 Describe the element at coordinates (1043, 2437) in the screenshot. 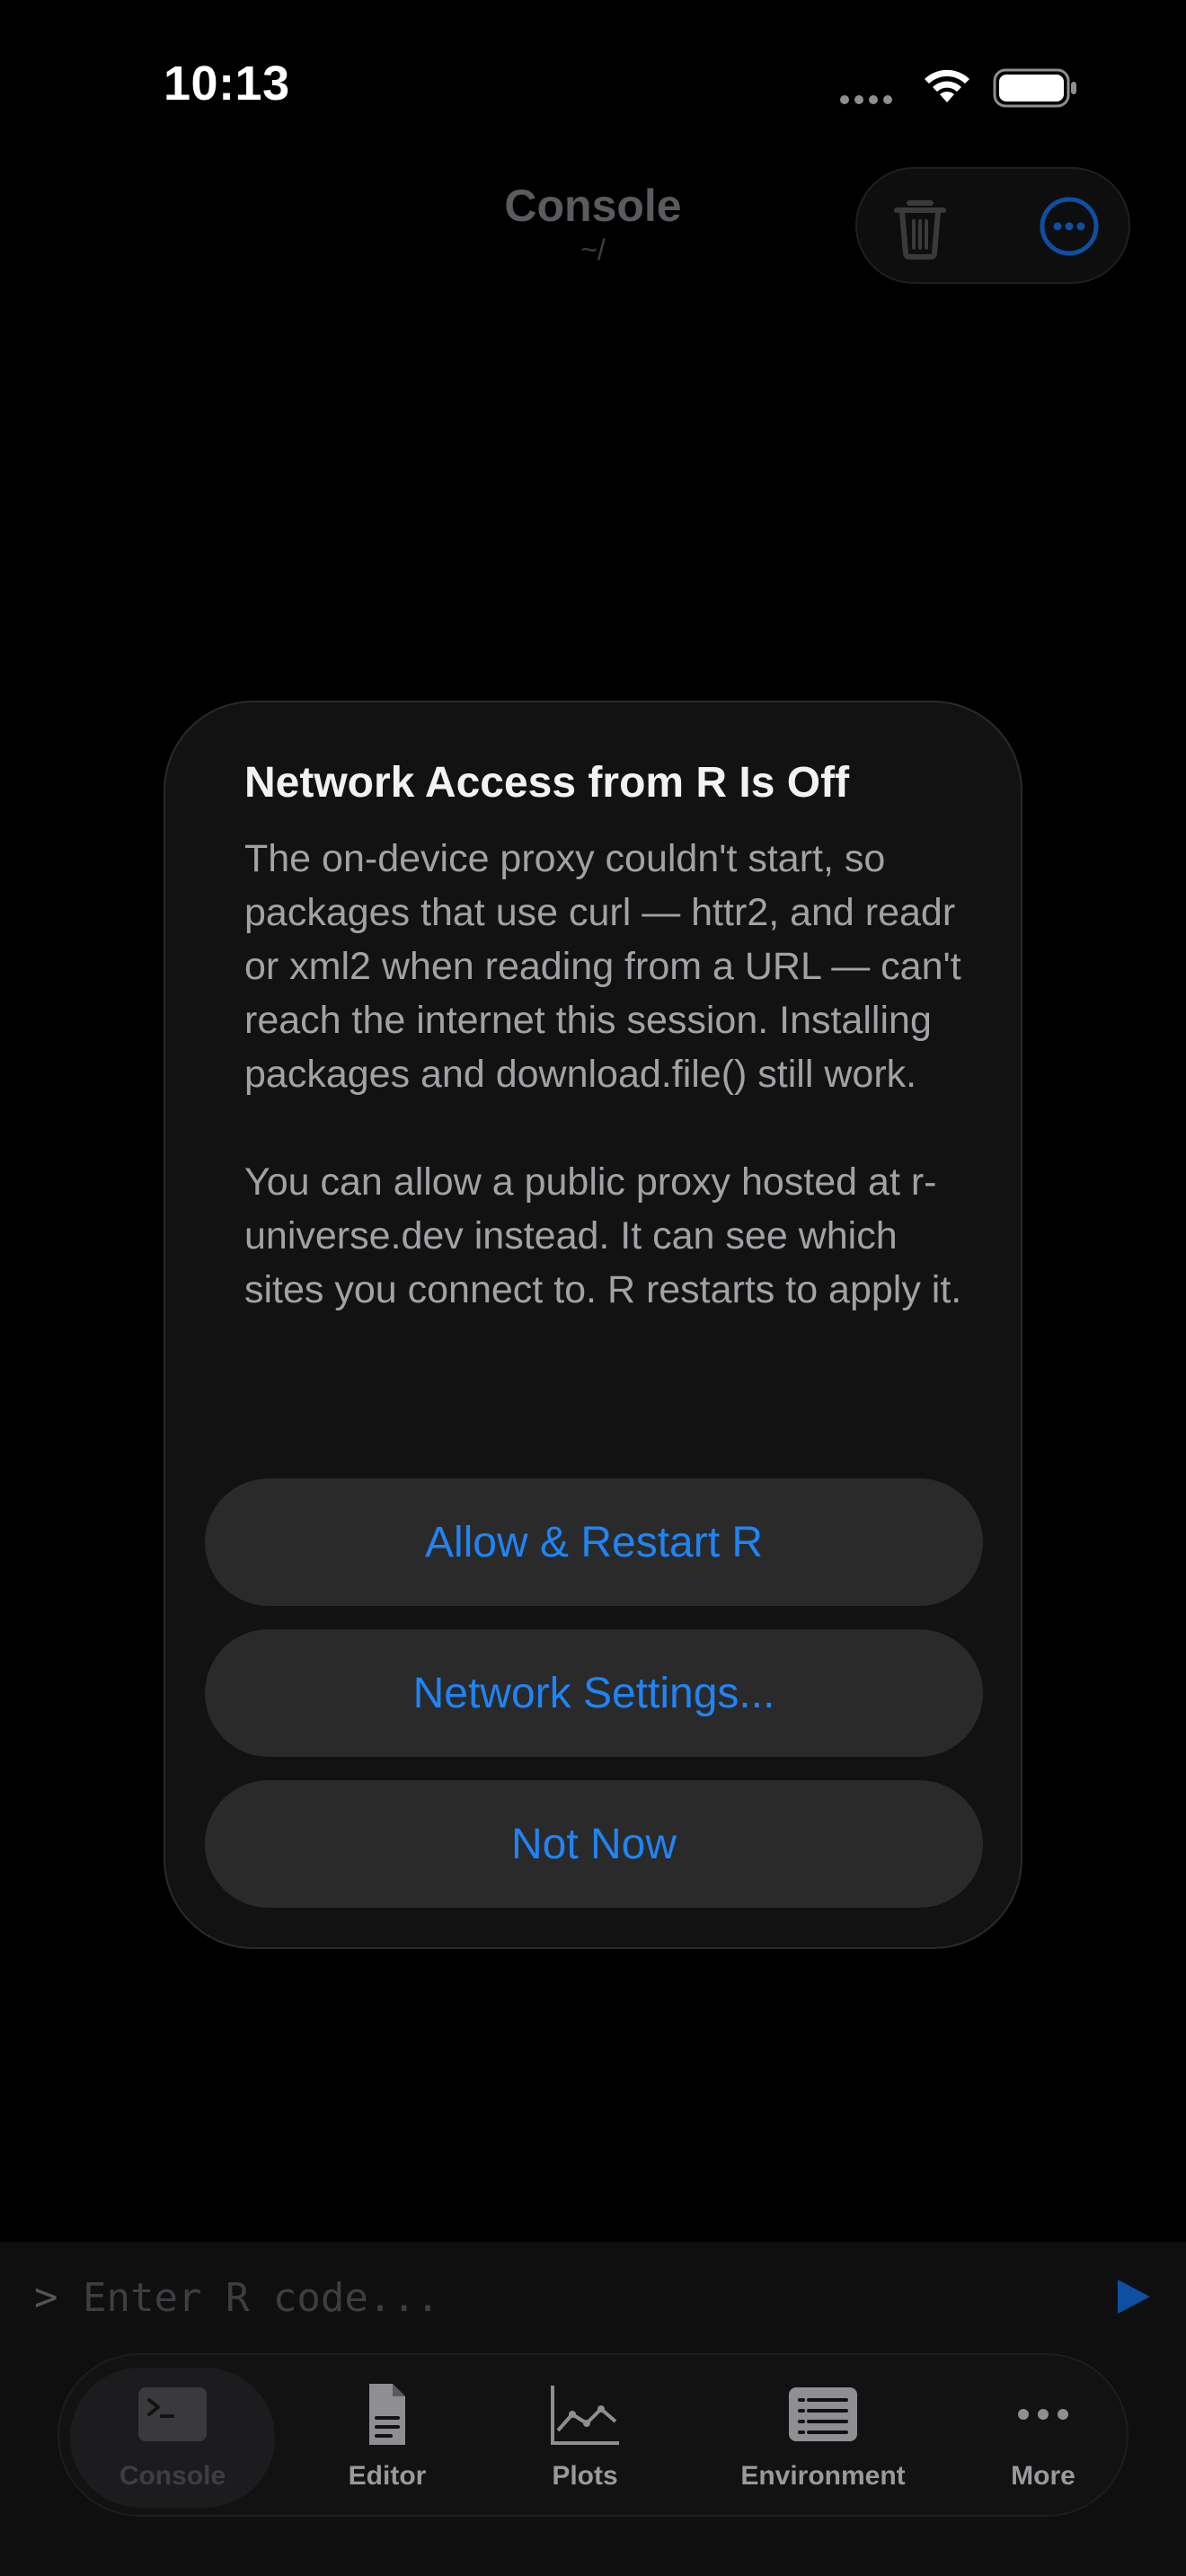

I see `tab-more: More` at that location.